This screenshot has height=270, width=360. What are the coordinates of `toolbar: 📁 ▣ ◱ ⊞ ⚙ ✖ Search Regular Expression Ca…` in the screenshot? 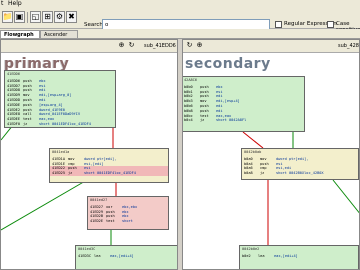 It's located at (180, 20).